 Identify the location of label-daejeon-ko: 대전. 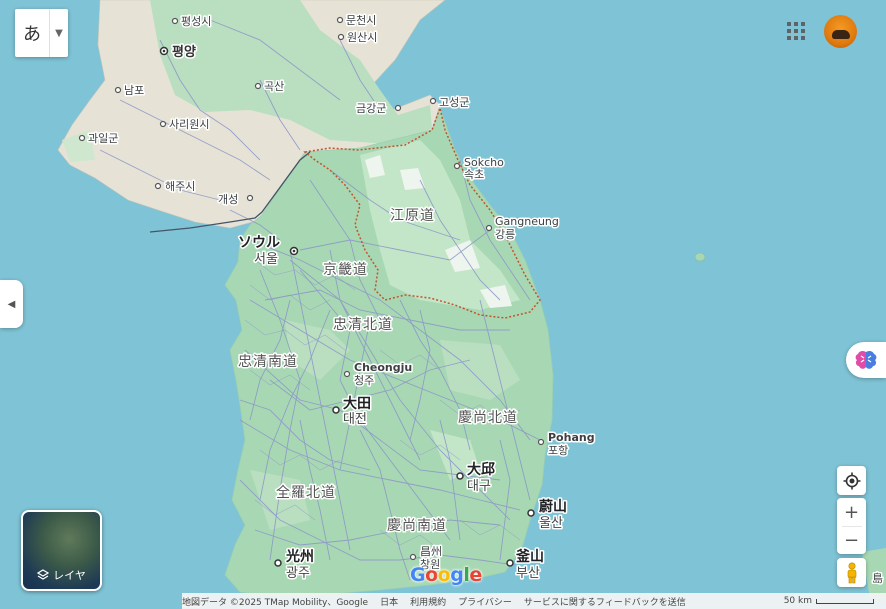
(355, 419).